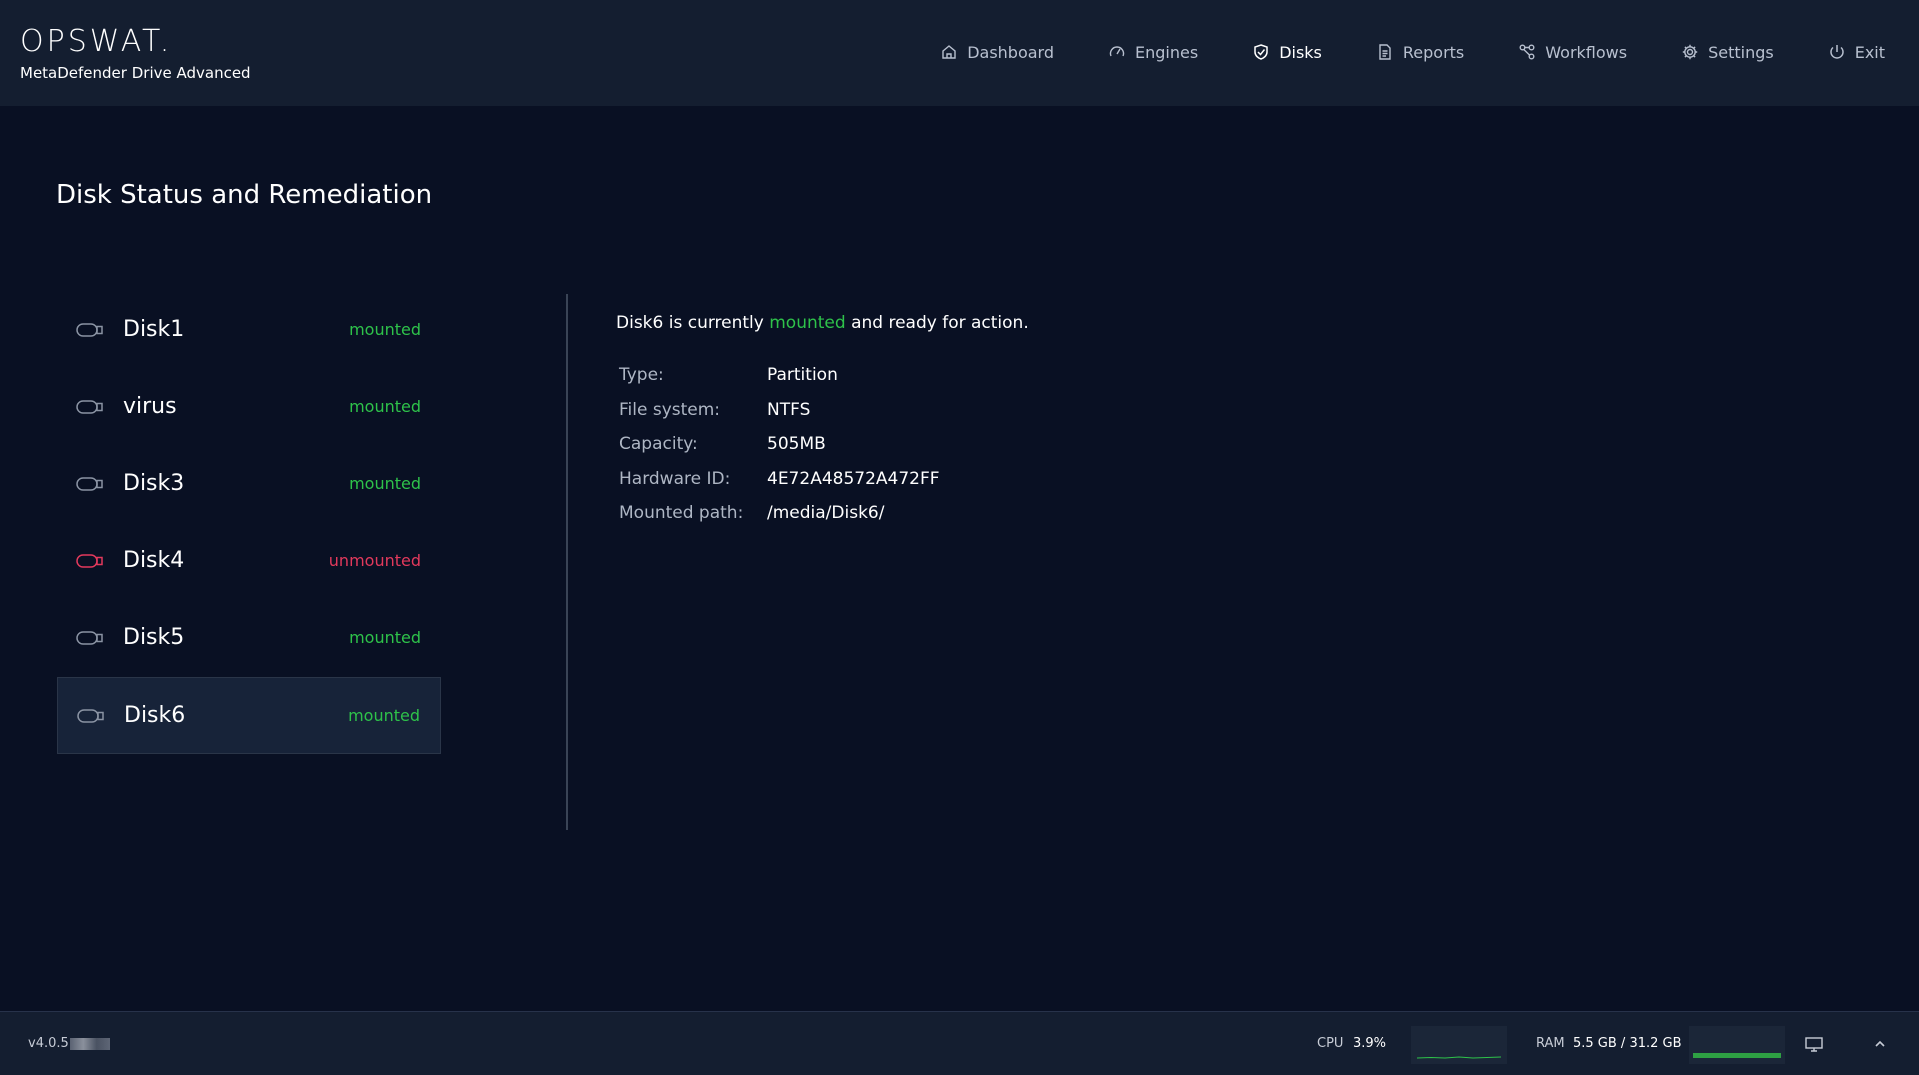 This screenshot has width=1919, height=1075. What do you see at coordinates (1370, 1043) in the screenshot?
I see `cpu-value: 3.9%` at bounding box center [1370, 1043].